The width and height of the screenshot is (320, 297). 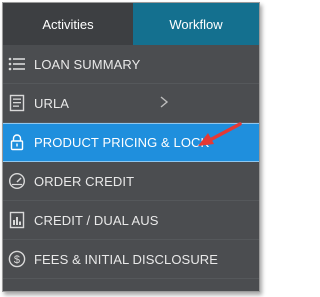 I want to click on document-icon, so click(x=17, y=103).